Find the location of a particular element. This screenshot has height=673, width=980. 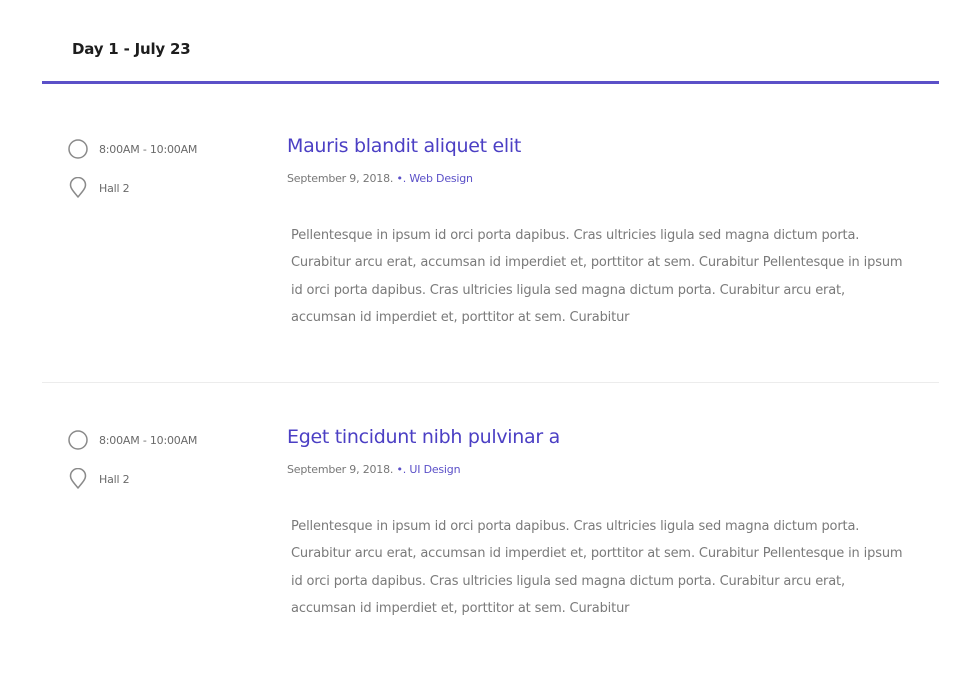

active-tab-underline is located at coordinates (490, 82).